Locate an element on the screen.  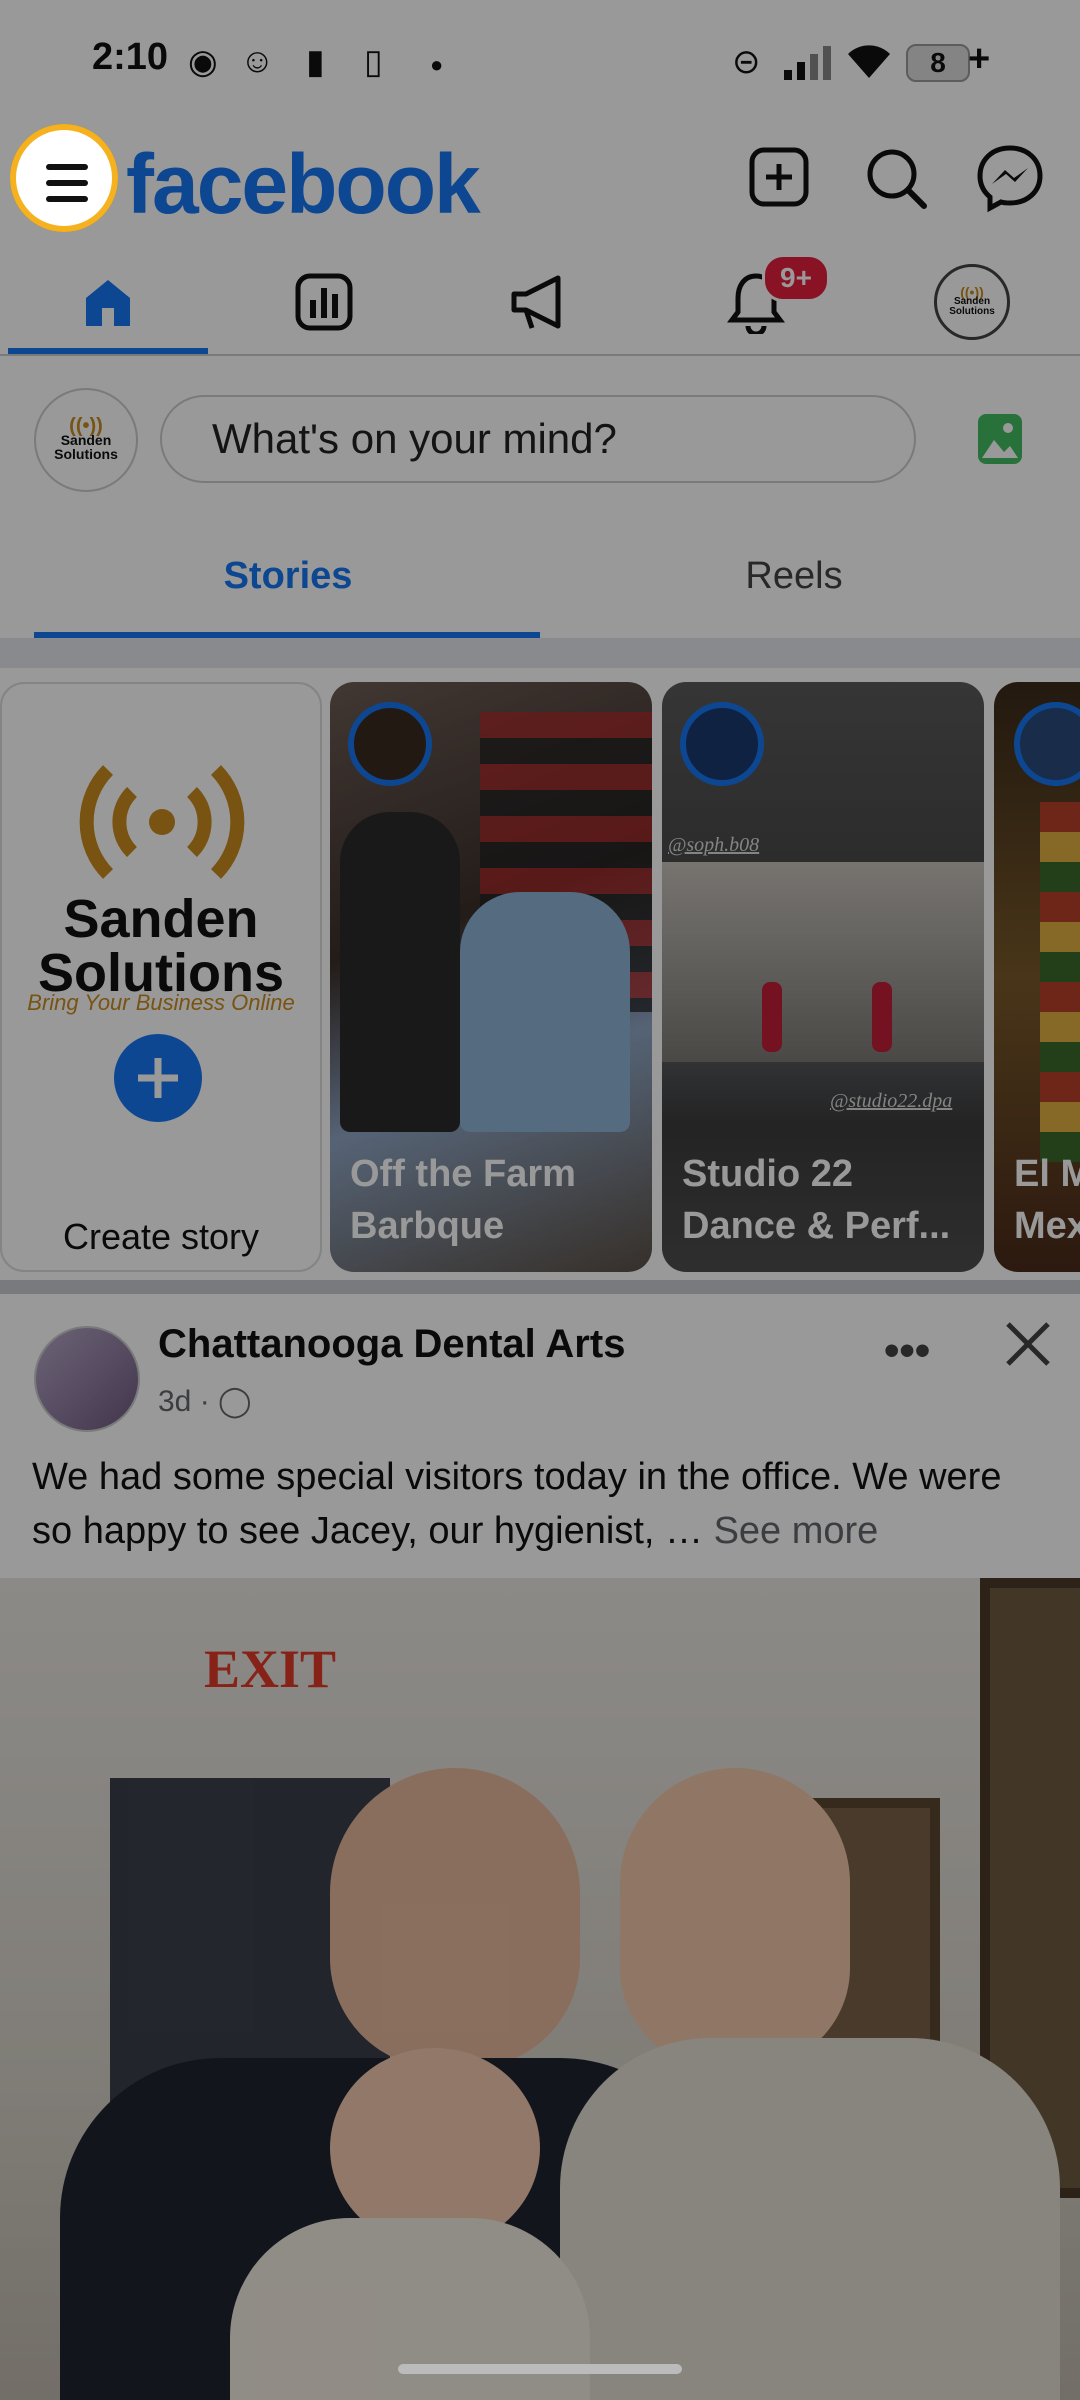
chat-bubble-icon: ◉ is located at coordinates (203, 62).